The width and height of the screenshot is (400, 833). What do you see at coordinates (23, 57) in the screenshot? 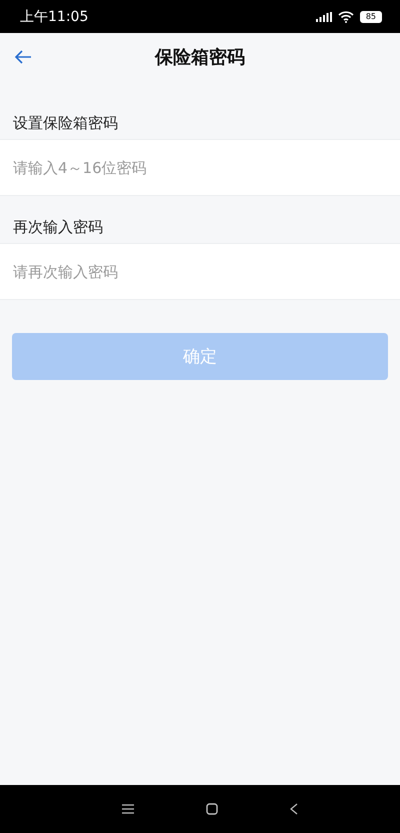
I see `back-arrow-icon` at bounding box center [23, 57].